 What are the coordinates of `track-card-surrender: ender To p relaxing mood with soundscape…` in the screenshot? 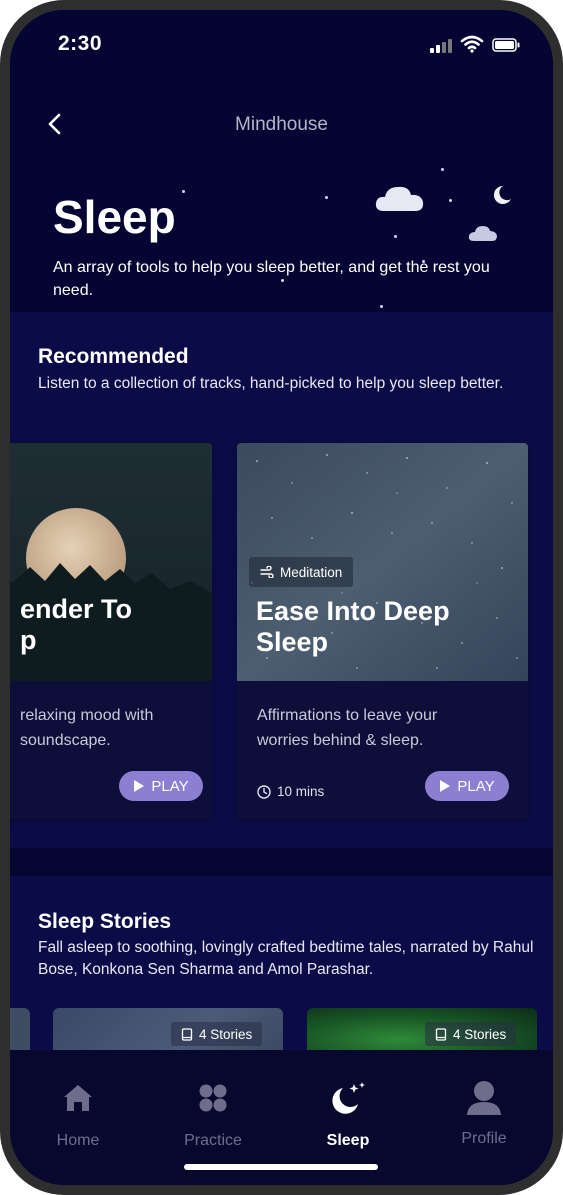 It's located at (111, 631).